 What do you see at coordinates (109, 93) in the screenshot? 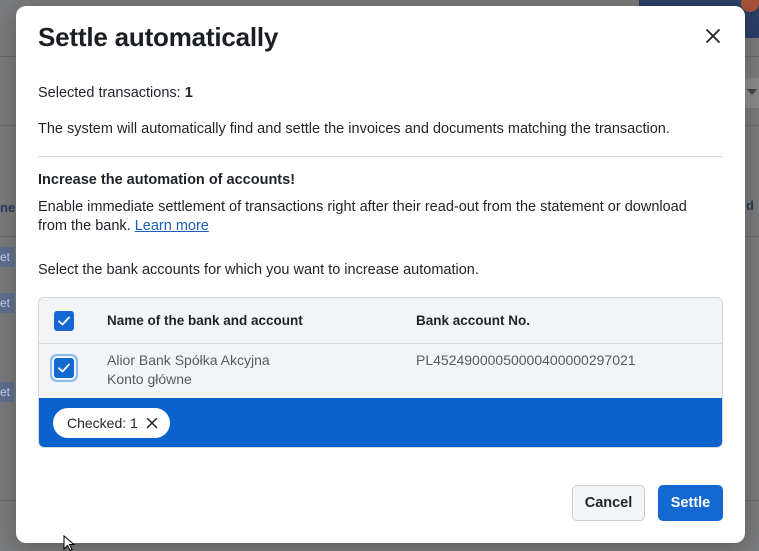
I see `selected-transactions-label: Selected transactions:` at bounding box center [109, 93].